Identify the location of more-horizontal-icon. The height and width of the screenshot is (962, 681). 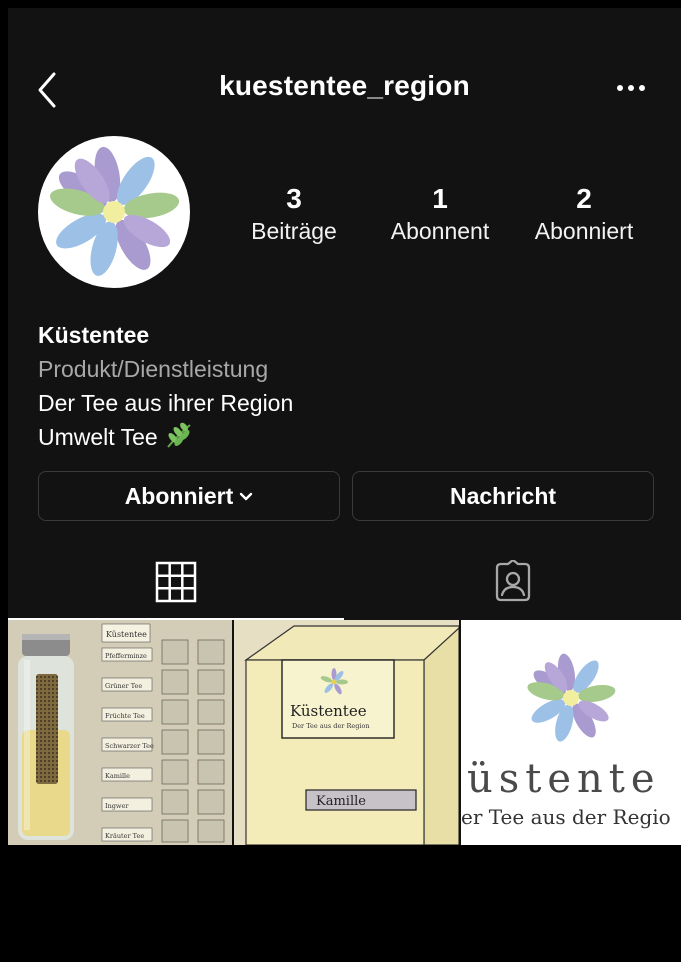
(631, 88).